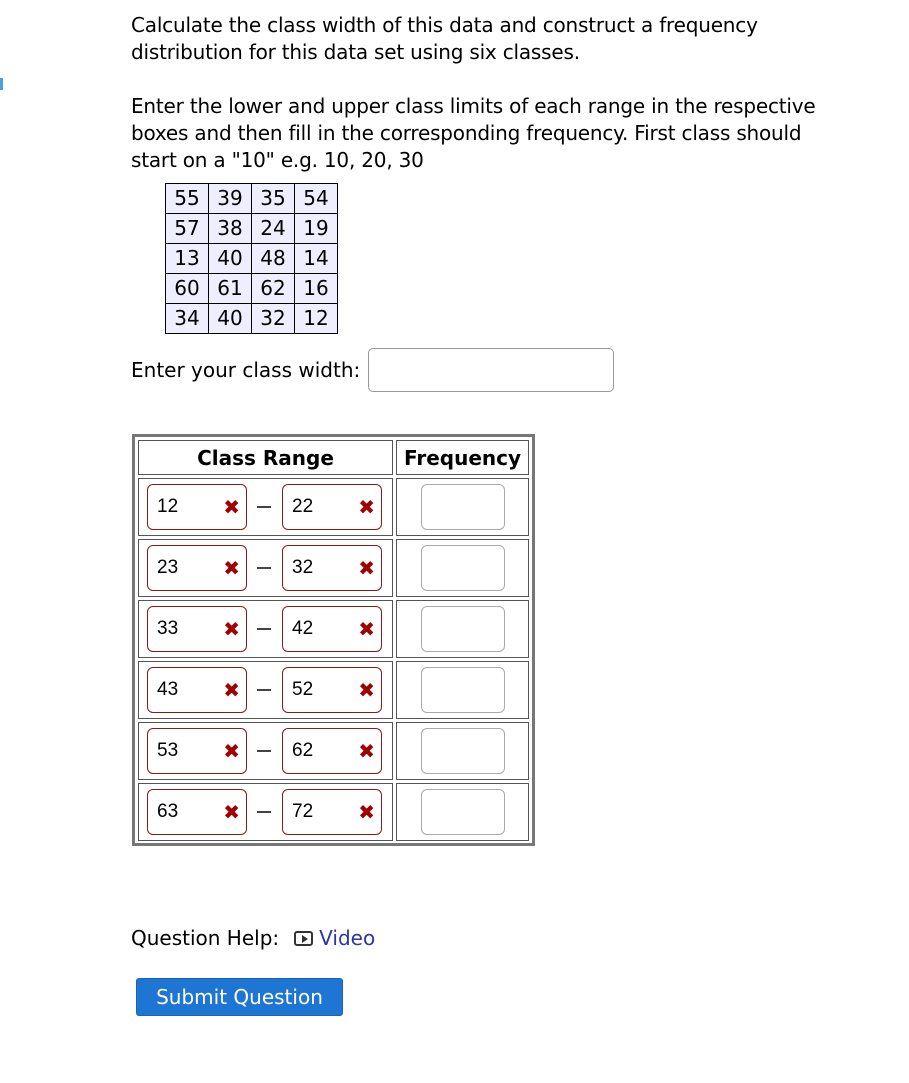 The width and height of the screenshot is (909, 1083). I want to click on class-width-input, so click(491, 370).